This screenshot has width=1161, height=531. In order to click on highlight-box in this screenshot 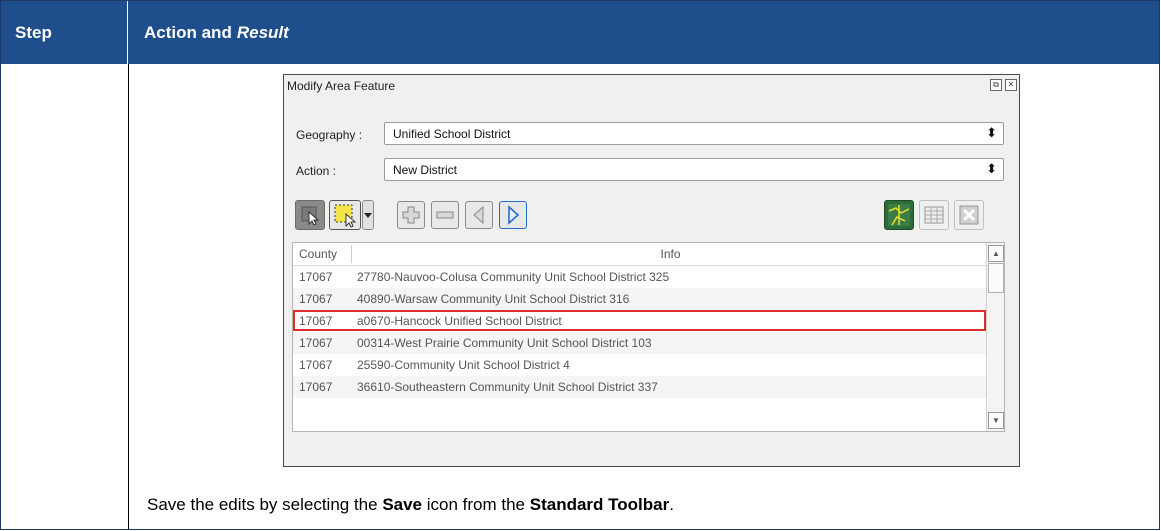, I will do `click(639, 320)`.